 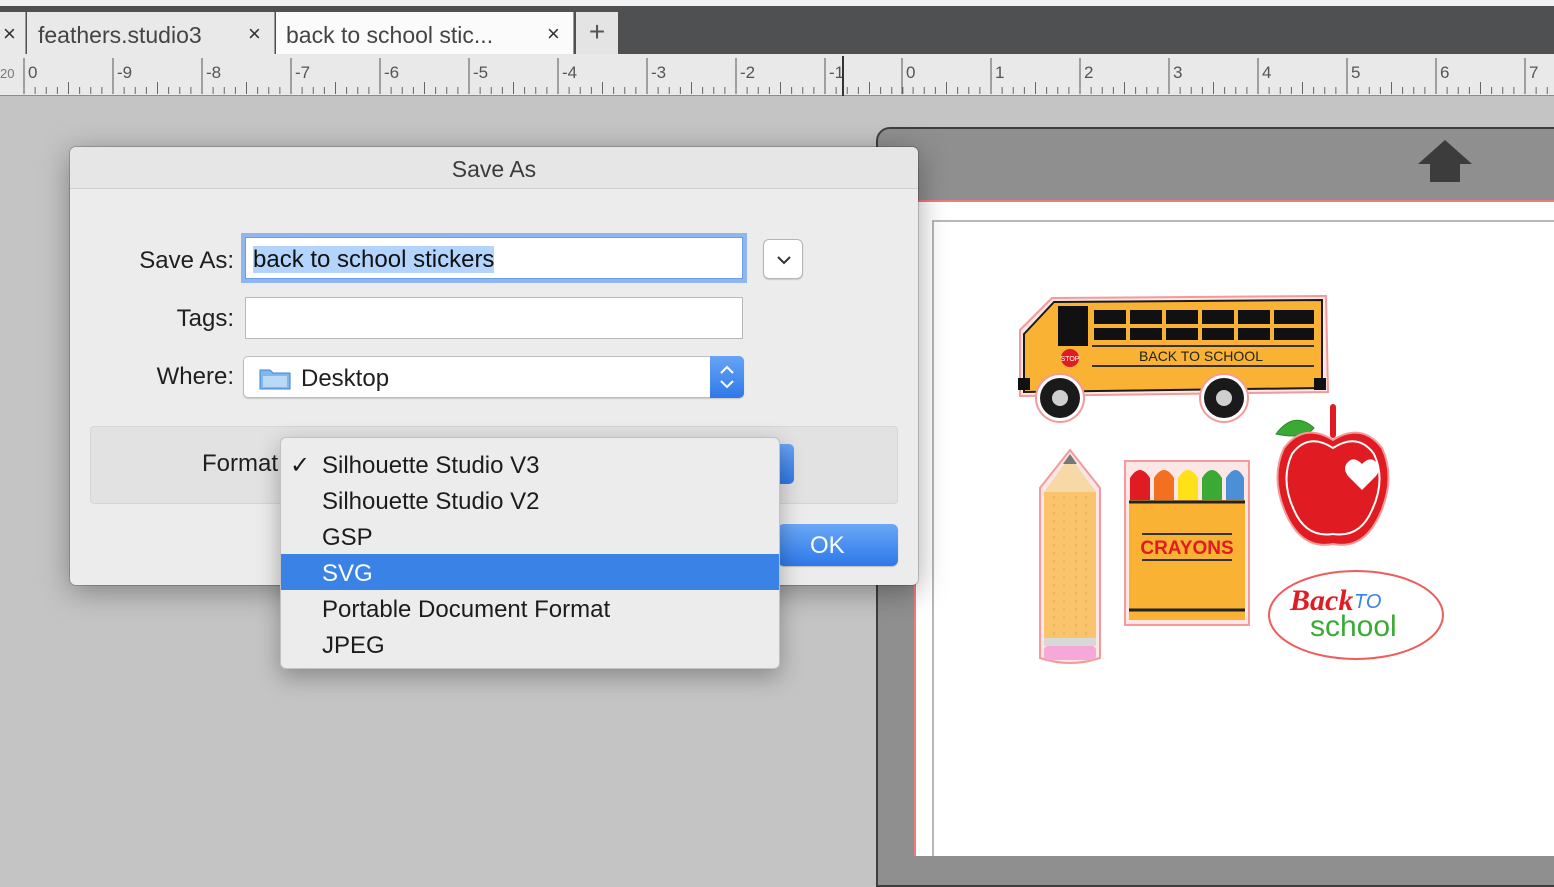 I want to click on tab-feathers: feathers.studio3 ×, so click(x=151, y=33).